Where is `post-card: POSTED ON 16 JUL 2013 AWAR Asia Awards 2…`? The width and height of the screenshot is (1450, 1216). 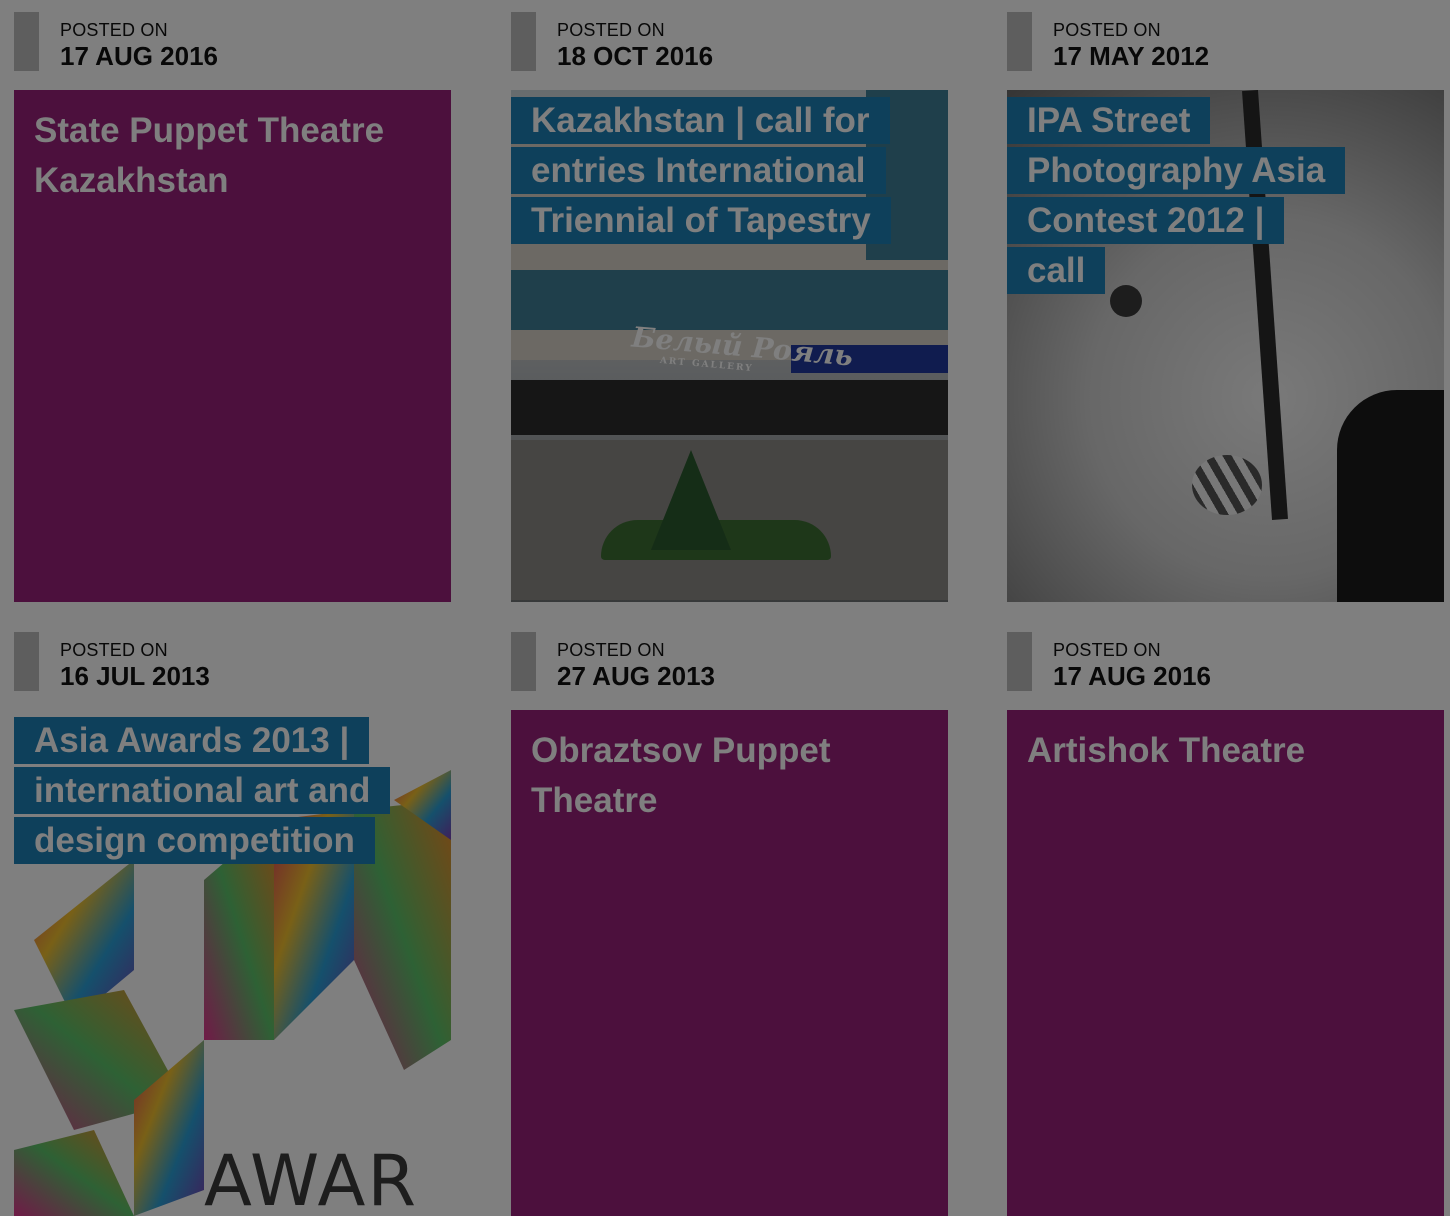 post-card: POSTED ON 16 JUL 2013 AWAR Asia Awards 2… is located at coordinates (232, 918).